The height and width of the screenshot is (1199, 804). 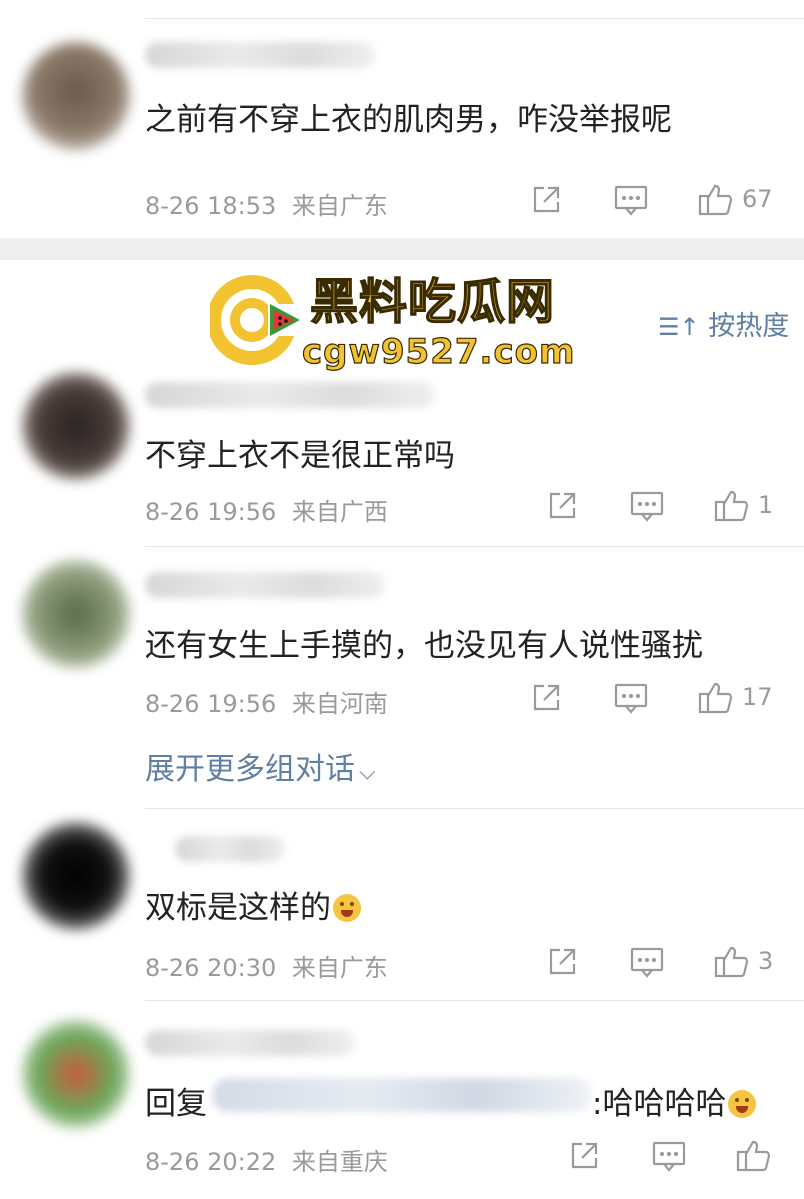 What do you see at coordinates (339, 1162) in the screenshot?
I see `comment-location: 来自重庆` at bounding box center [339, 1162].